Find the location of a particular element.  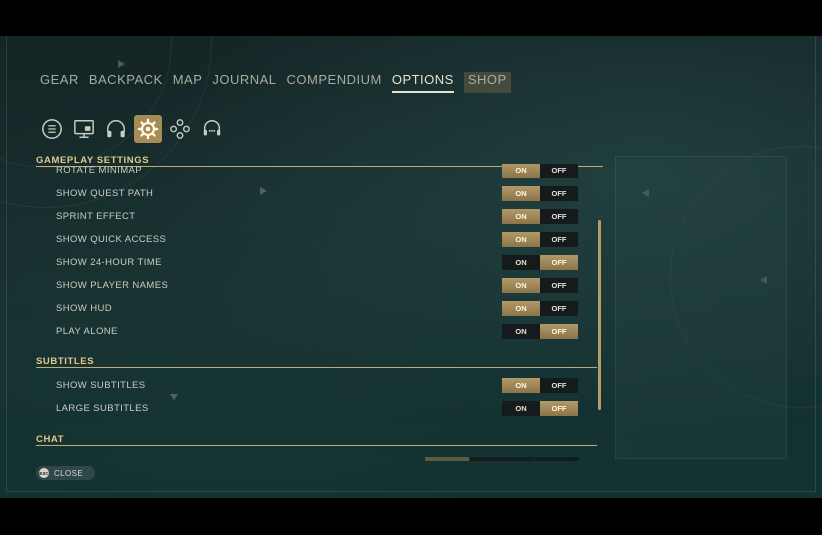

section-header-subtitles: SUBTITLES is located at coordinates (65, 361).